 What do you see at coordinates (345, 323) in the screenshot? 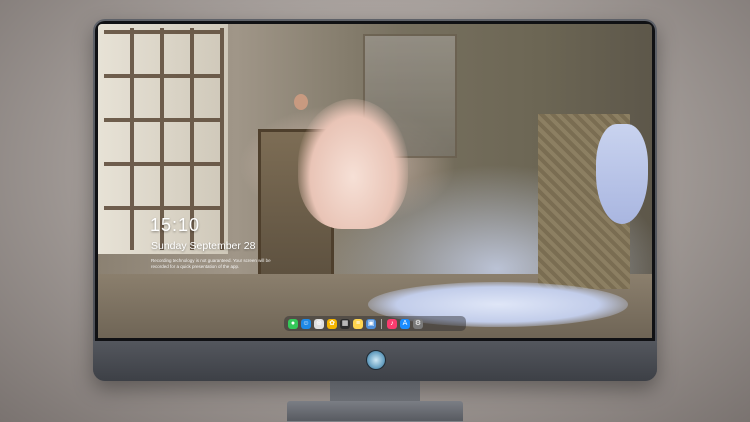
I see `clapper-icon: ▦` at bounding box center [345, 323].